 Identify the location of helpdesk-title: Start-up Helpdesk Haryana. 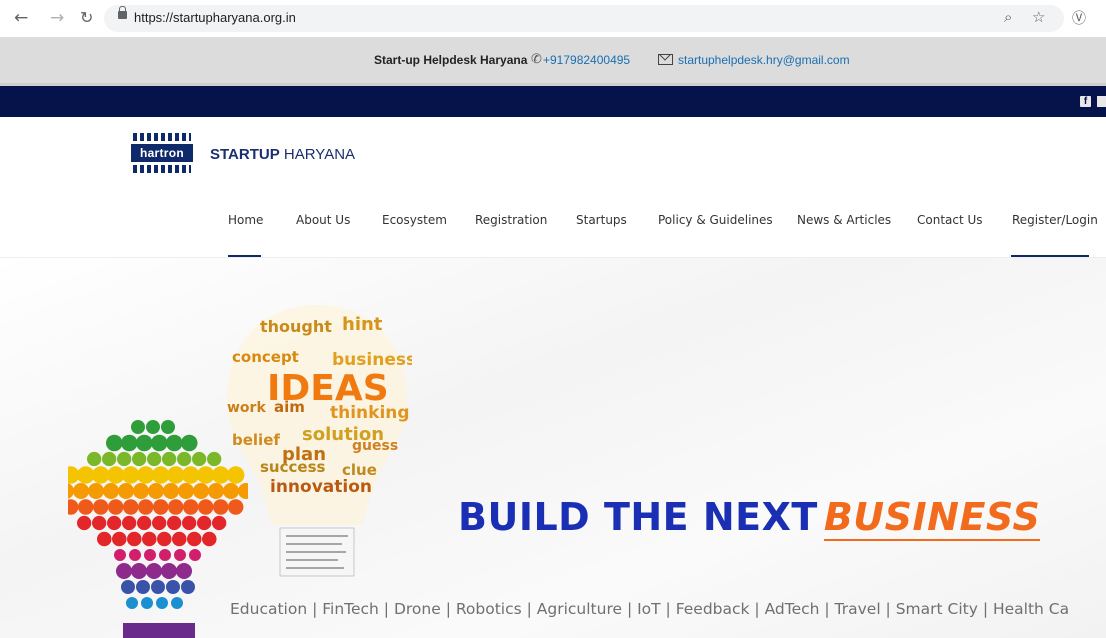
(451, 60).